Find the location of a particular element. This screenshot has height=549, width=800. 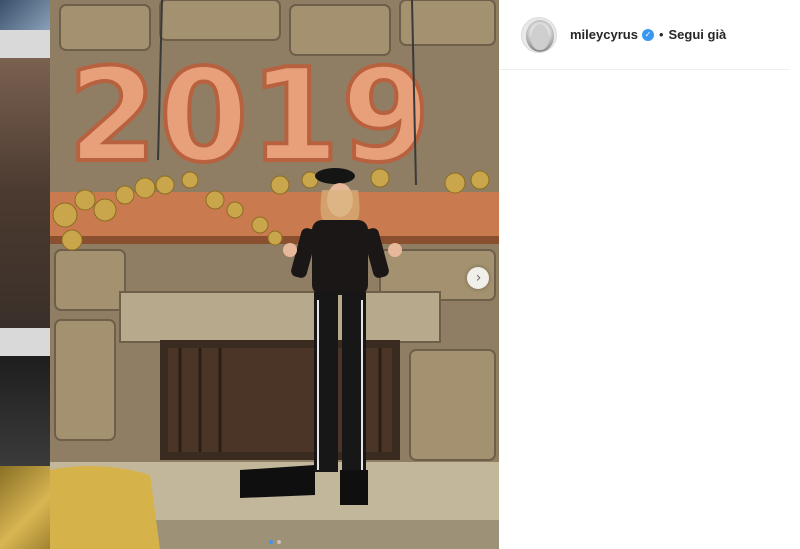

chevron-right-icon: › is located at coordinates (478, 277).